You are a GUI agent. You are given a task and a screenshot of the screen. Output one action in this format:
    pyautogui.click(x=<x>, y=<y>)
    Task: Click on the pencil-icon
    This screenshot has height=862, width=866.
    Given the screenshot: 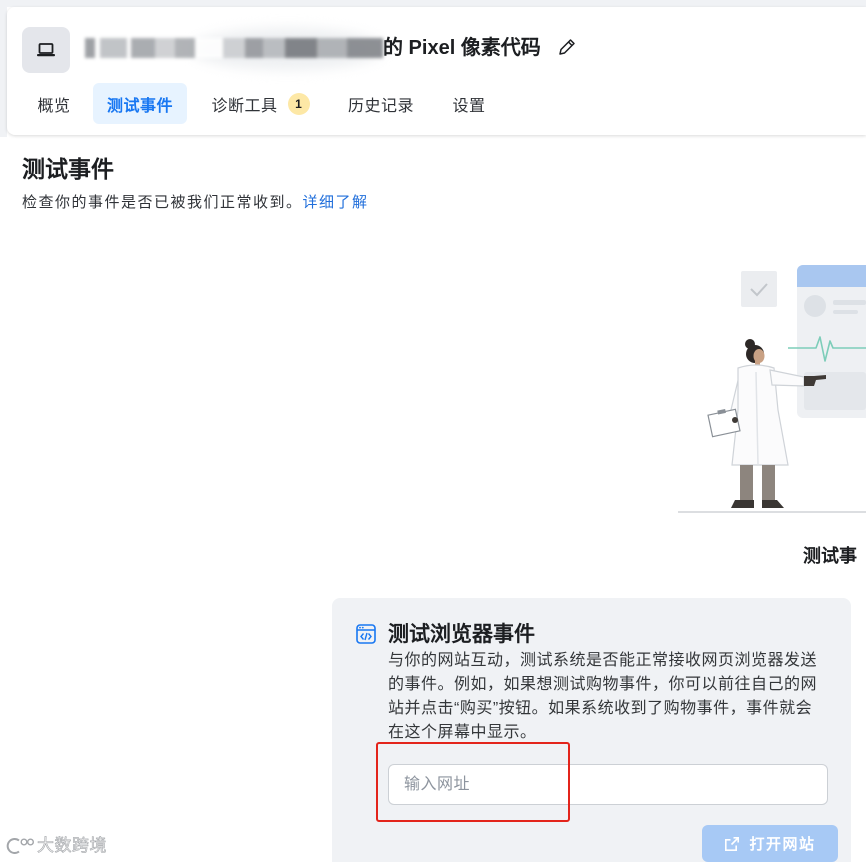 What is the action you would take?
    pyautogui.click(x=567, y=47)
    